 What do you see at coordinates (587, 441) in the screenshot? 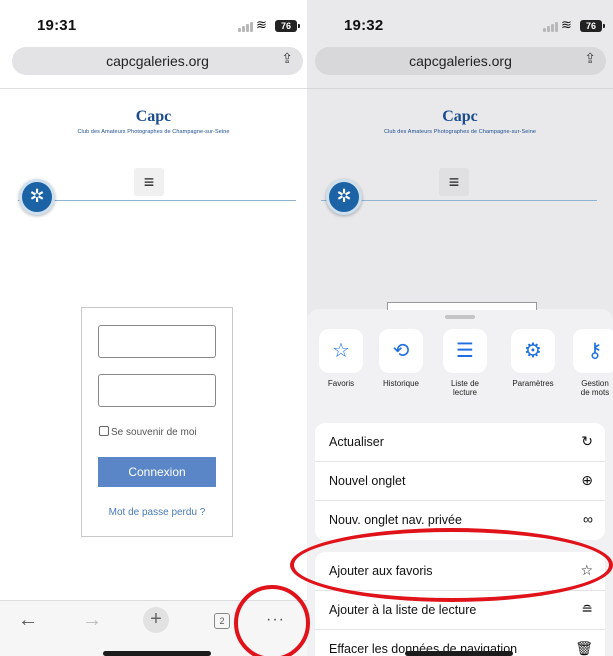
I see `reload-icon: ↻` at bounding box center [587, 441].